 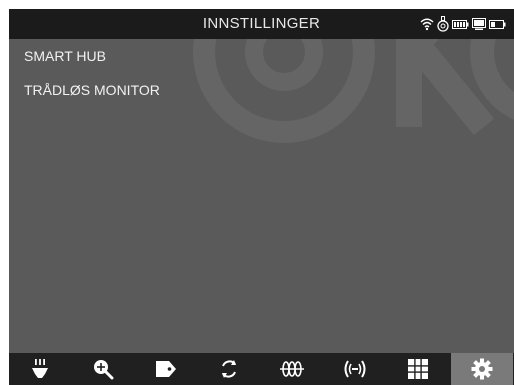 I want to click on handset-icon, so click(x=443, y=24).